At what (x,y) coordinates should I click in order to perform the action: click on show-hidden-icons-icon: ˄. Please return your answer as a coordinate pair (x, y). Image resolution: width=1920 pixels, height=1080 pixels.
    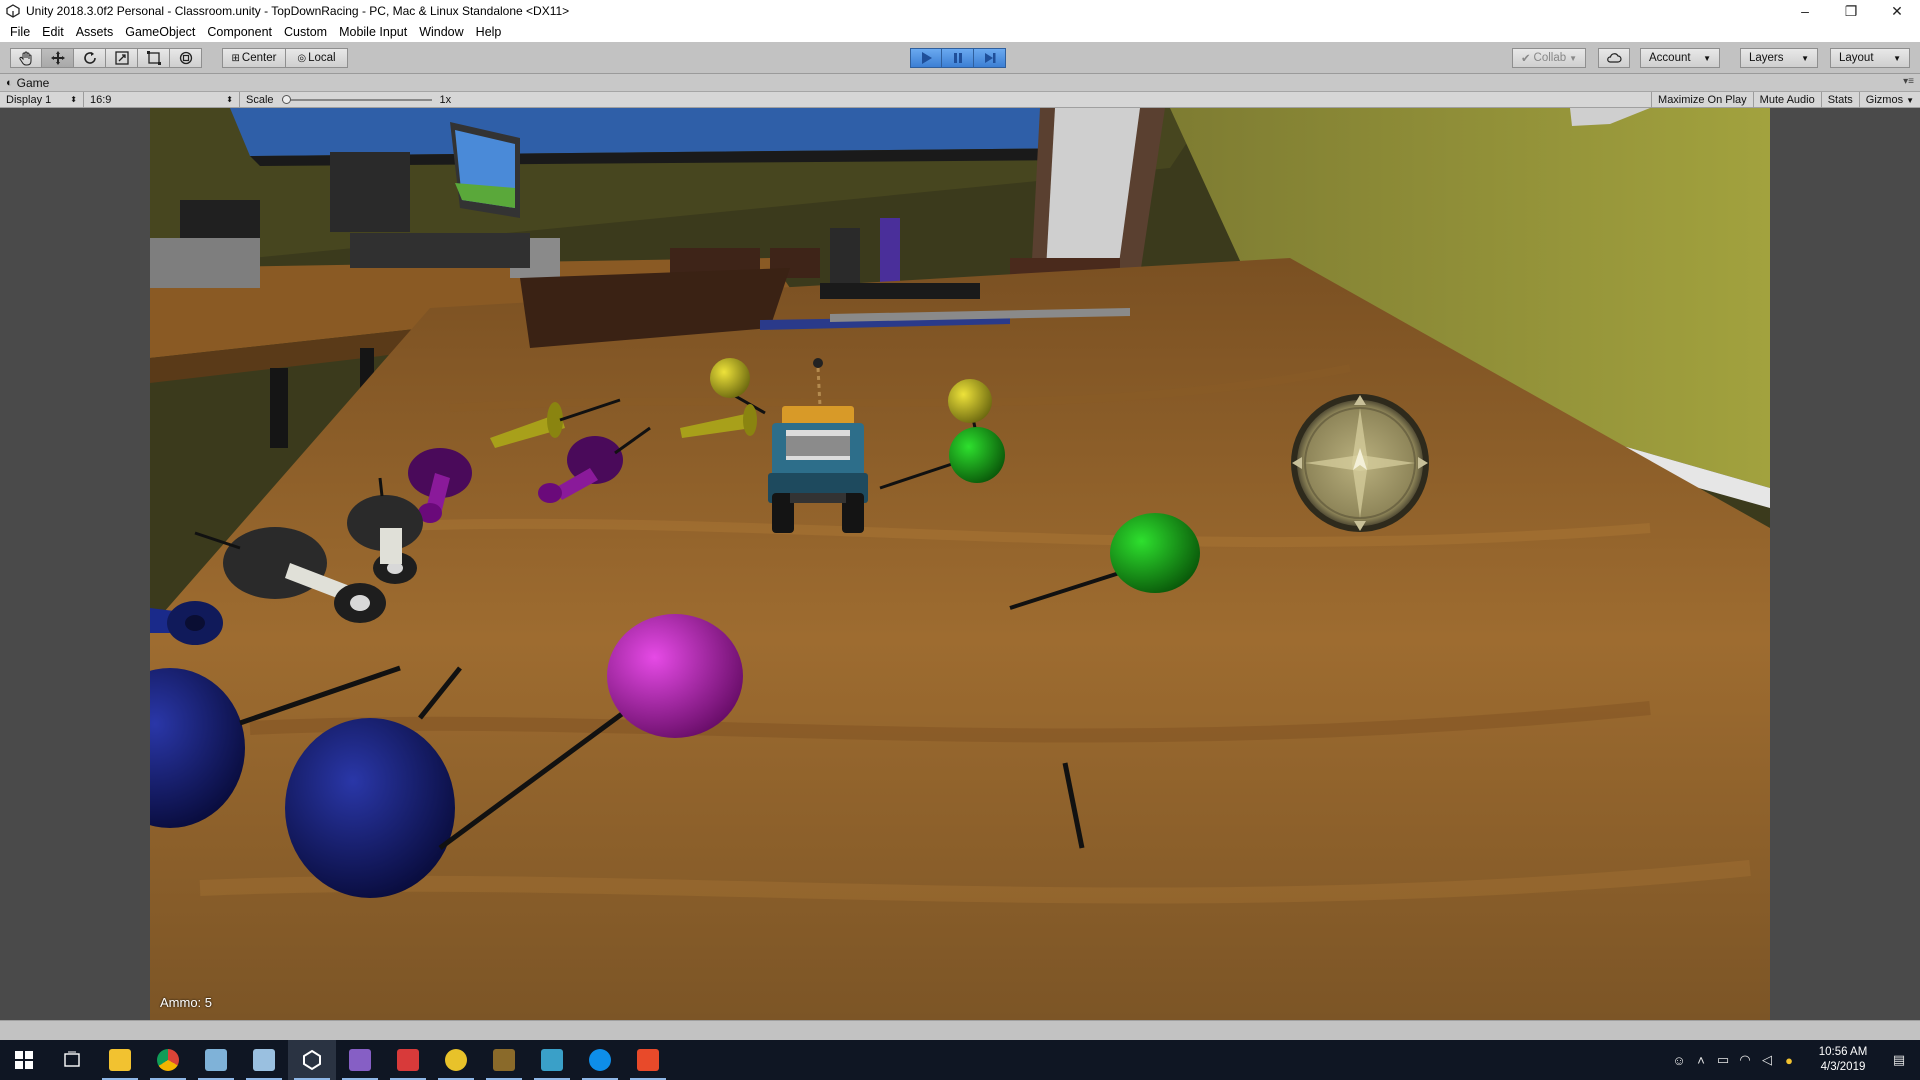
    Looking at the image, I should click on (1701, 1060).